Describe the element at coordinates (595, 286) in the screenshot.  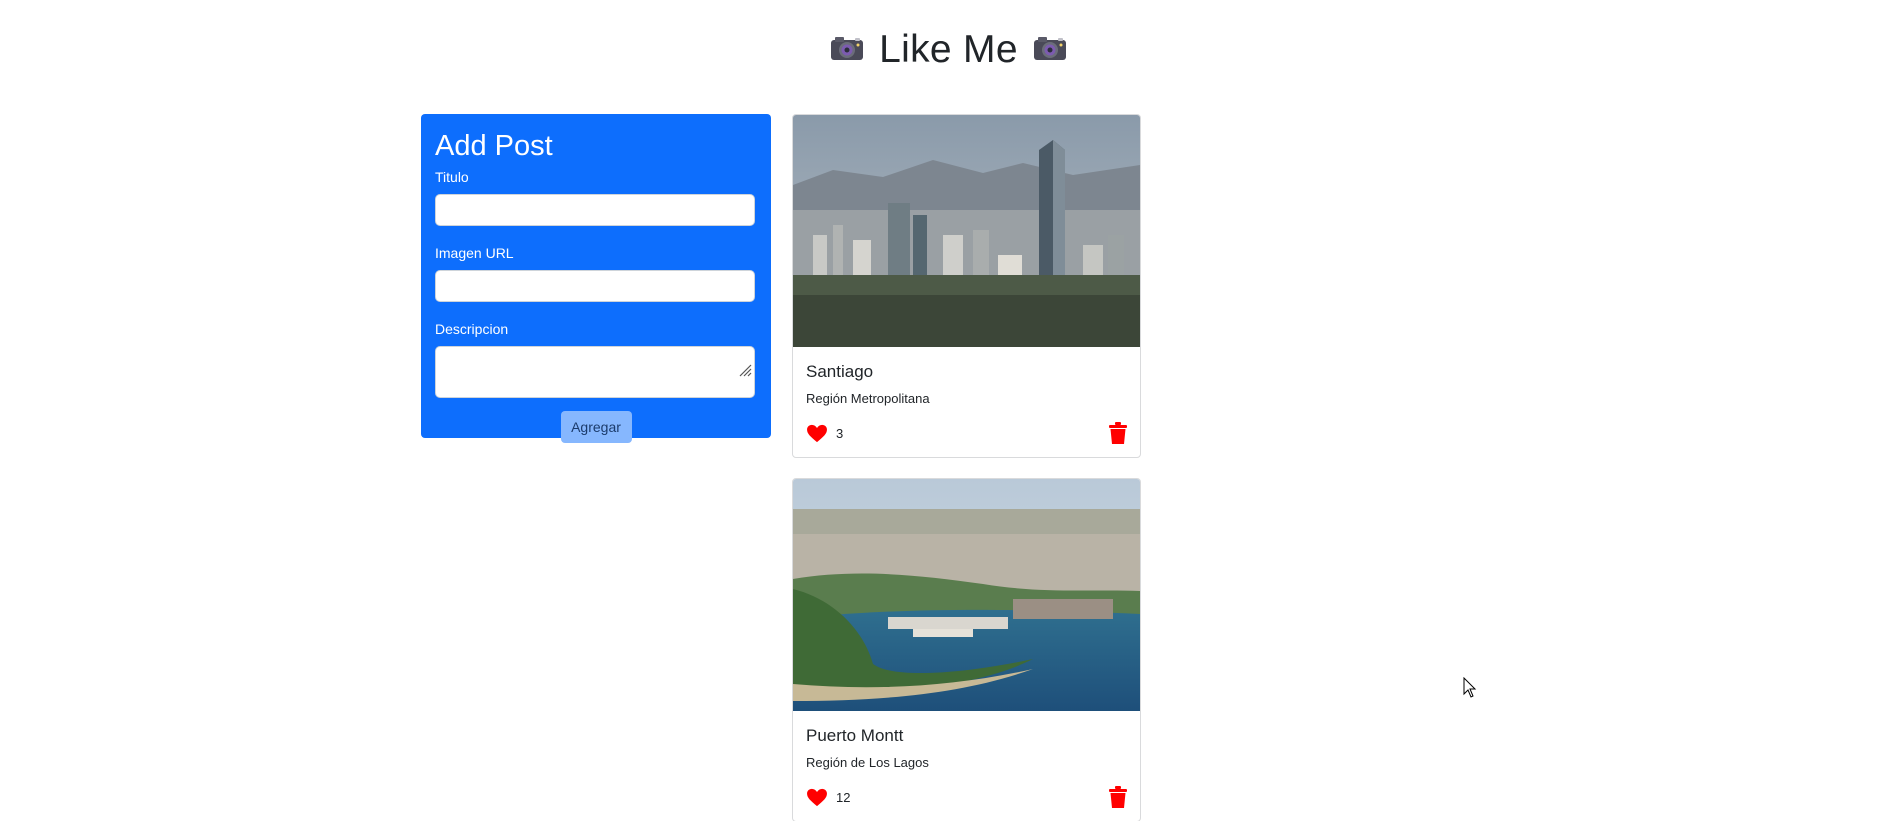
I see `image-url-input` at that location.